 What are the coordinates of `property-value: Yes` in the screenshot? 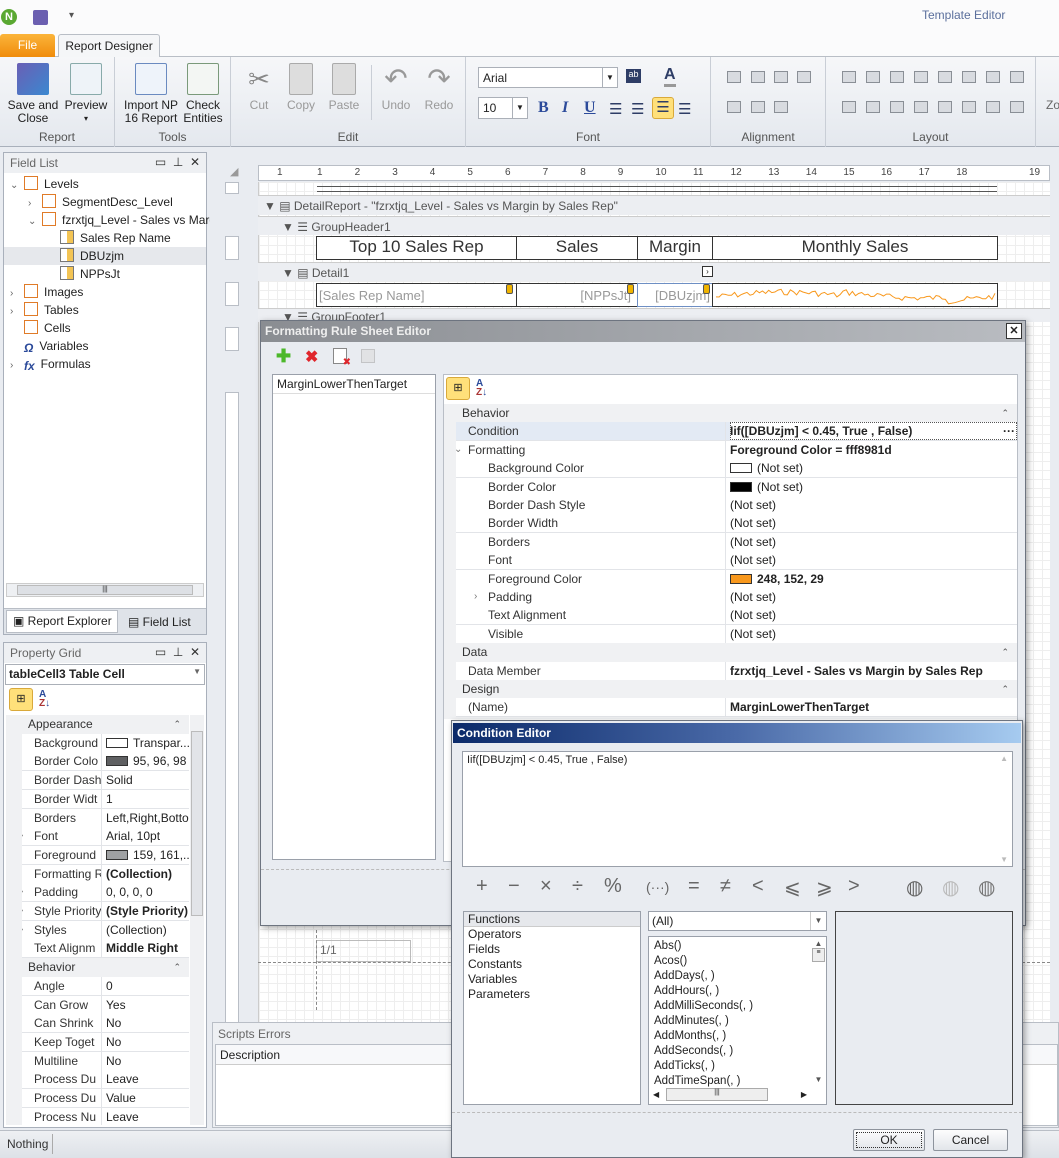 It's located at (147, 1005).